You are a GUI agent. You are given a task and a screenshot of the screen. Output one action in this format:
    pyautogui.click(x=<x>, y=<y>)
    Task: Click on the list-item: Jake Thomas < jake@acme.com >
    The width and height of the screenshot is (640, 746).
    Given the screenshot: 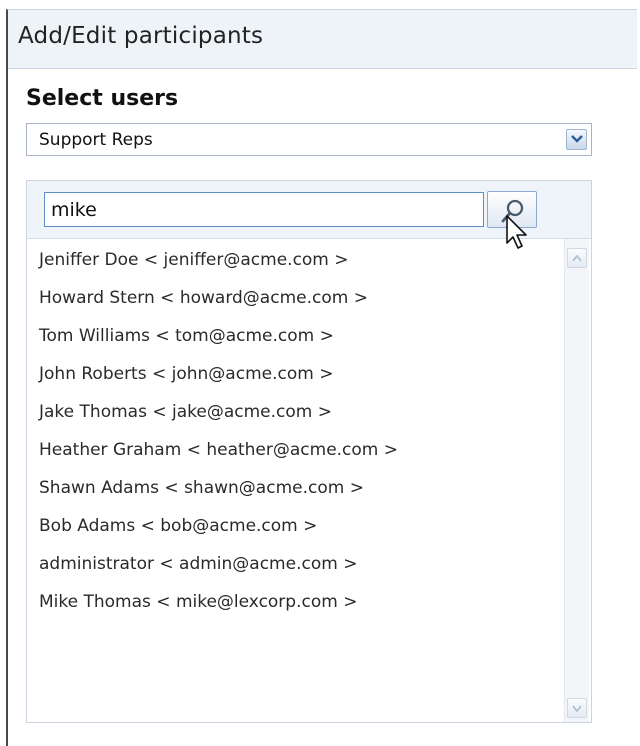 What is the action you would take?
    pyautogui.click(x=296, y=418)
    